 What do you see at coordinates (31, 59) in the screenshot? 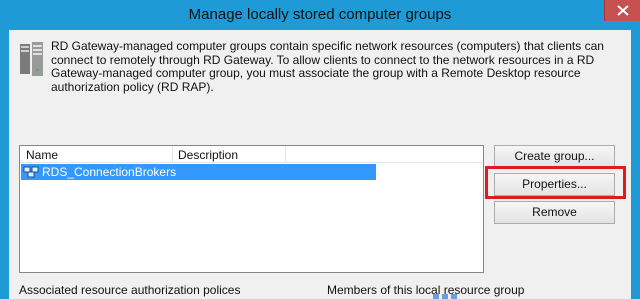
I see `server-stack-icon` at bounding box center [31, 59].